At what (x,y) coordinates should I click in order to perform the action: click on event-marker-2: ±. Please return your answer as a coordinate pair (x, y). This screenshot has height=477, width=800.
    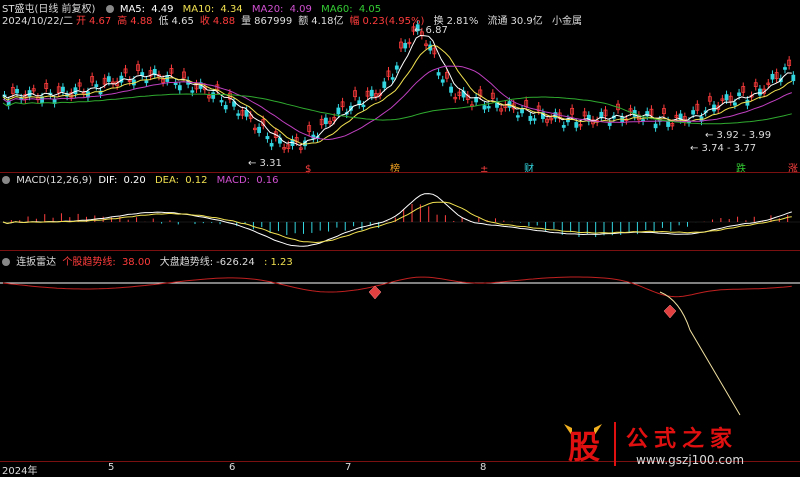
    Looking at the image, I should click on (484, 169).